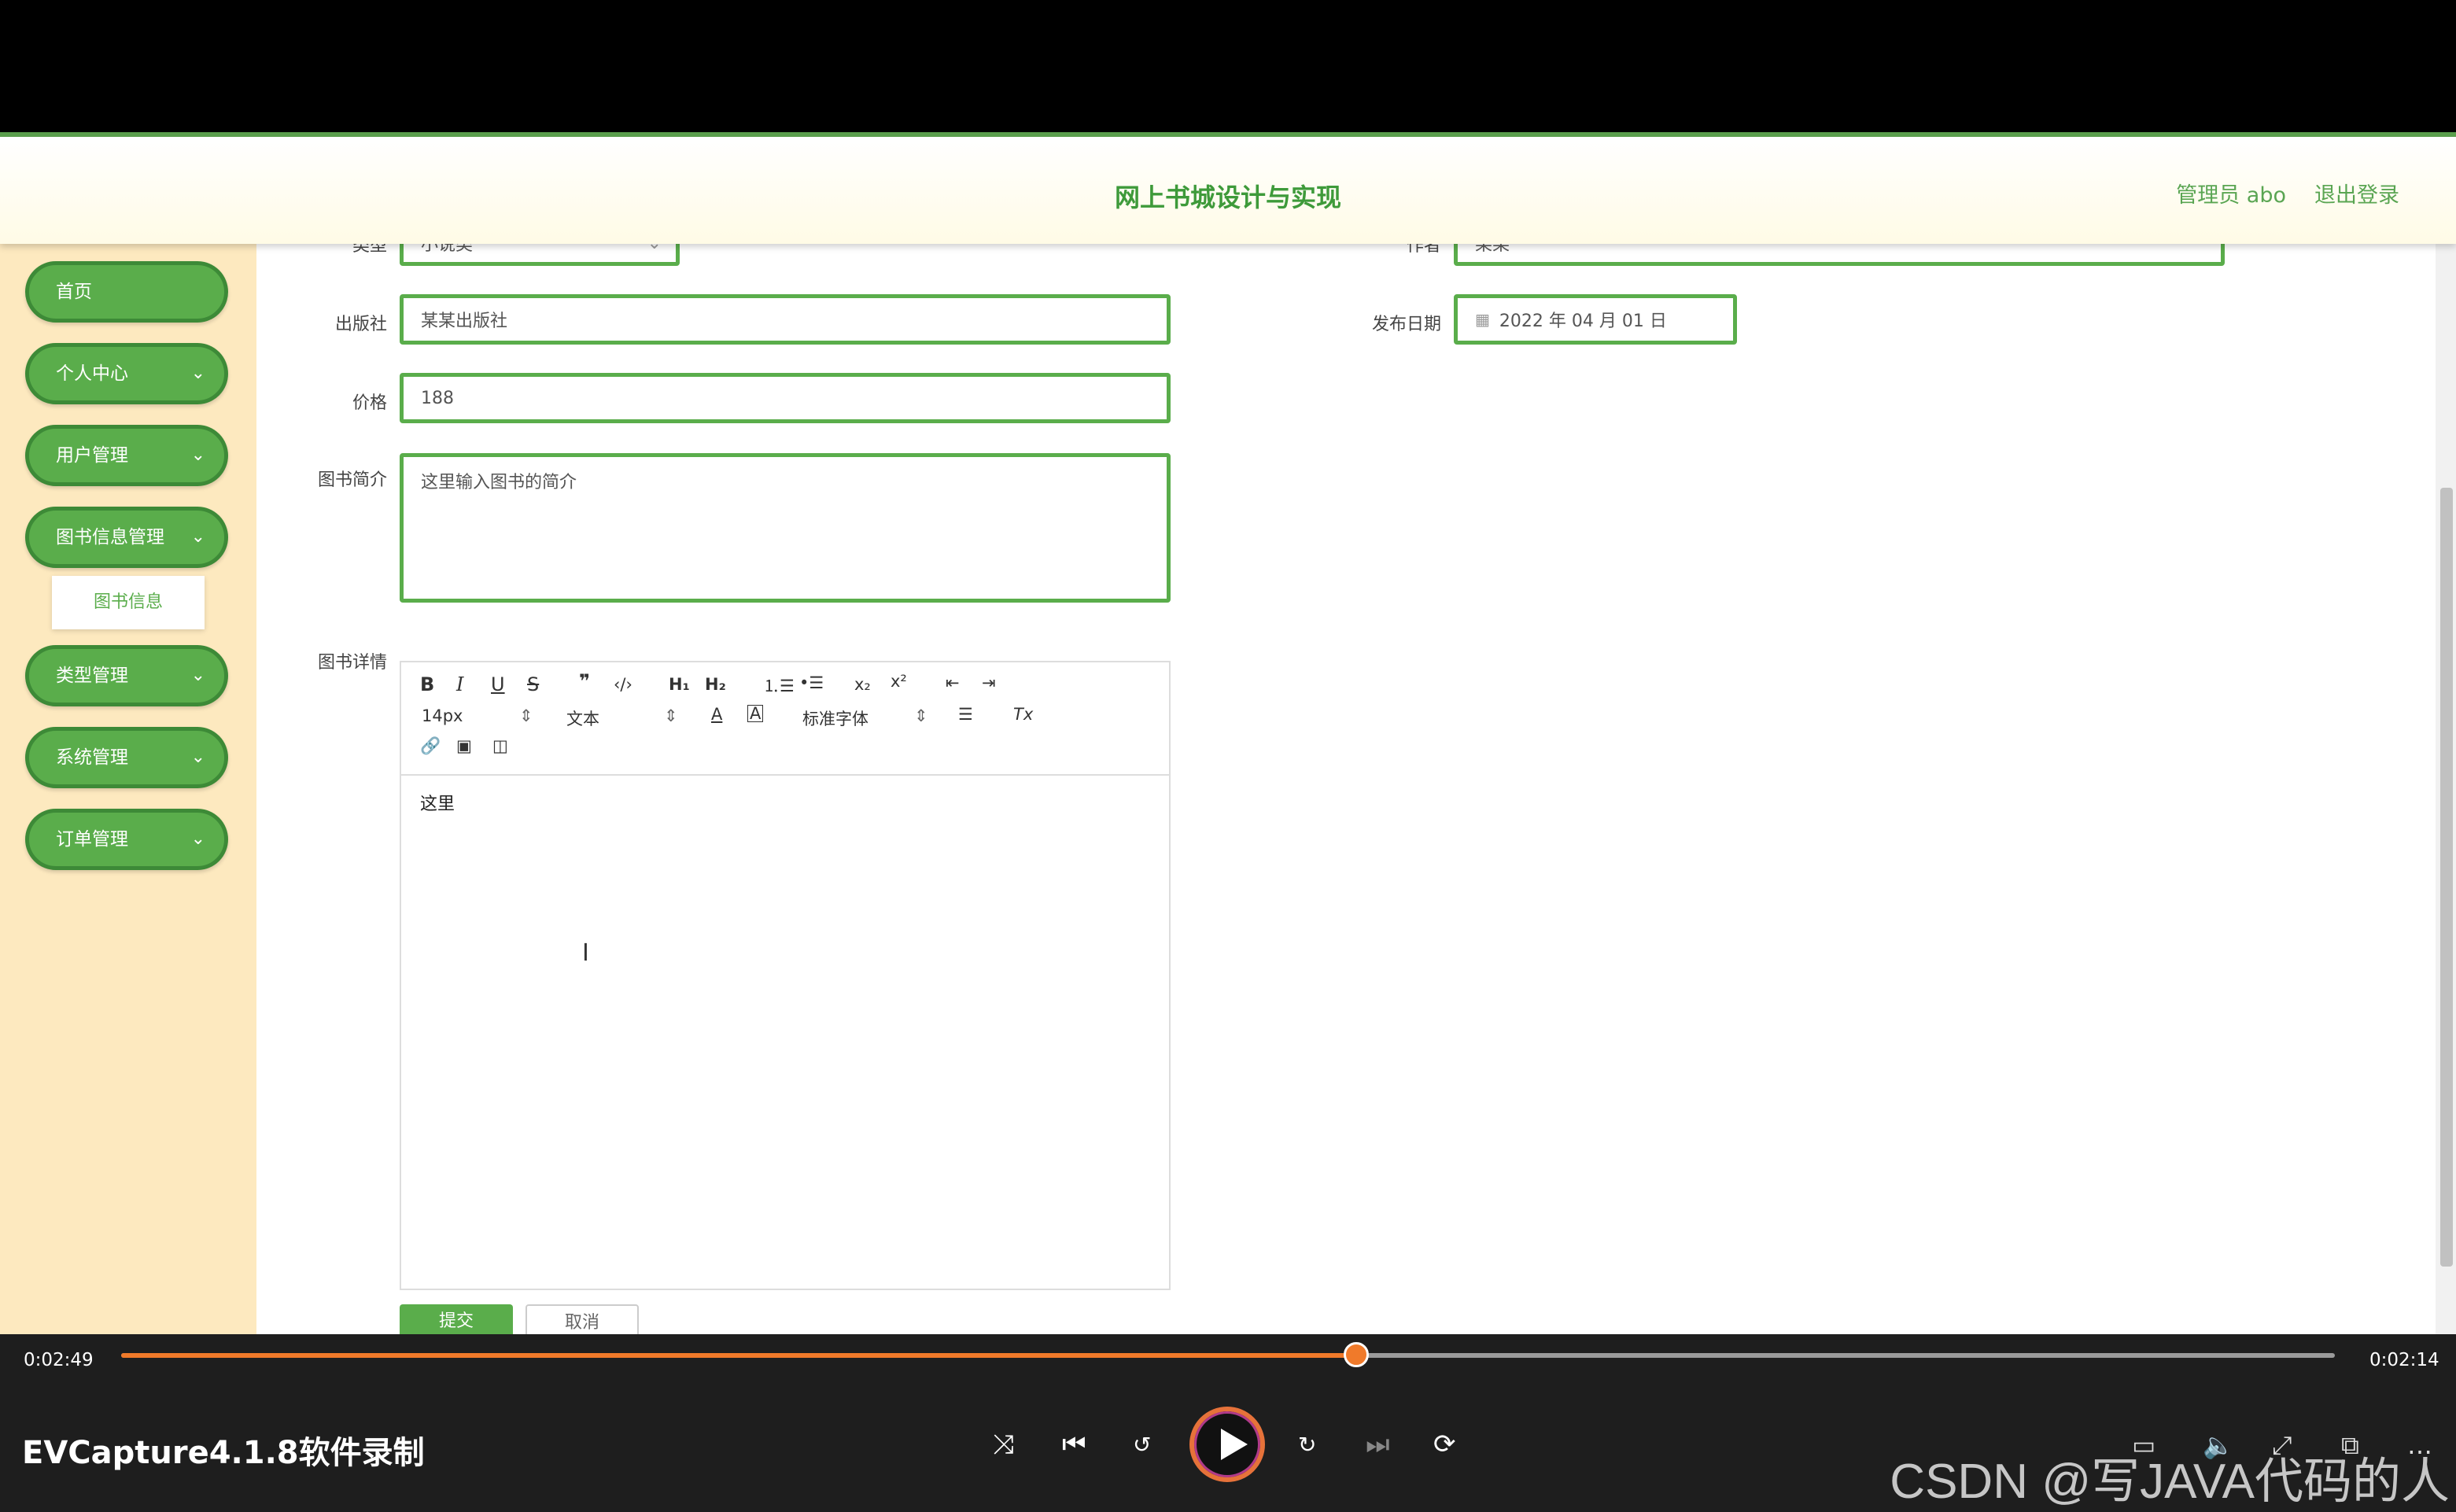  Describe the element at coordinates (786, 398) in the screenshot. I see `price-field: 188` at that location.